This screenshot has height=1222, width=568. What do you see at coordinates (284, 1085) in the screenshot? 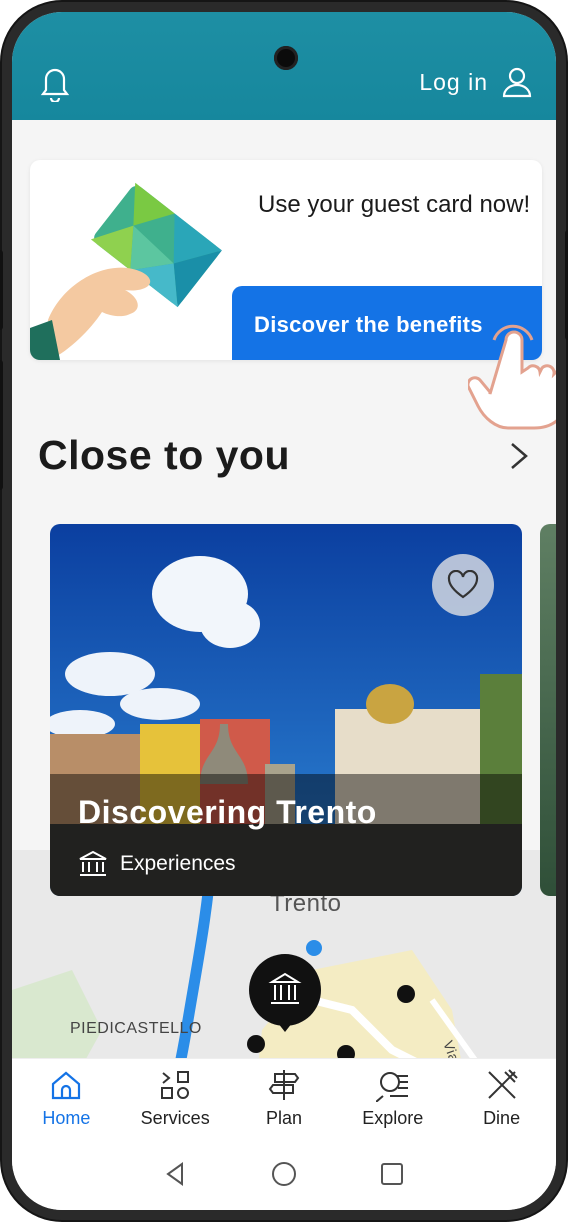
I see `signpost-icon` at bounding box center [284, 1085].